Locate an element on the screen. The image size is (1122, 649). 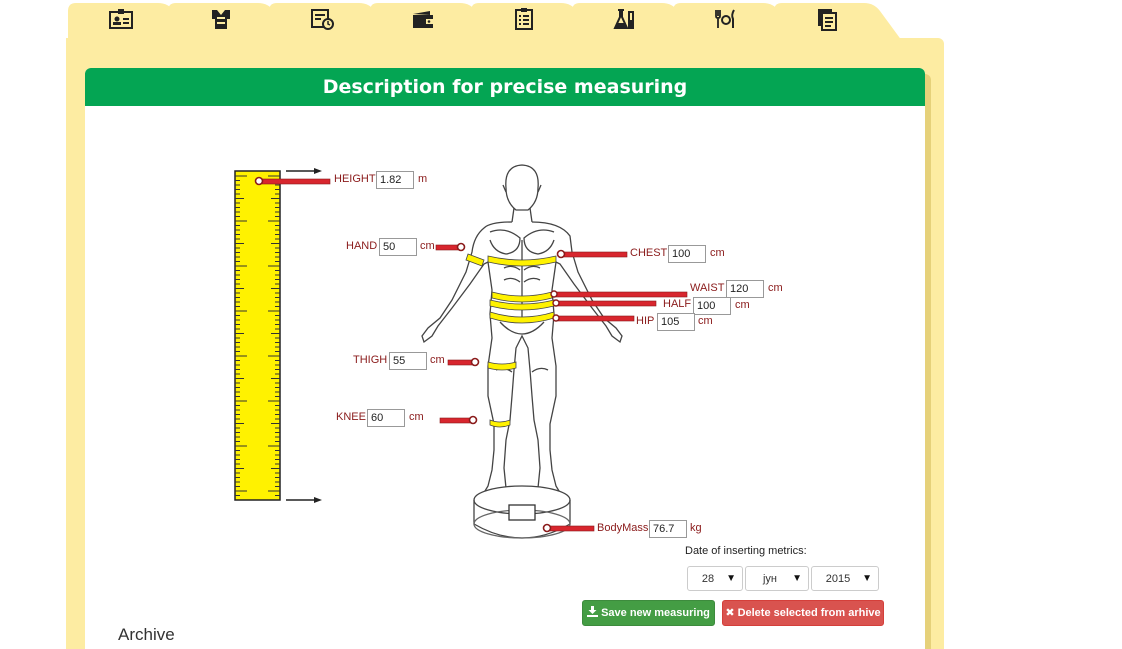
half-unit: cm is located at coordinates (742, 305).